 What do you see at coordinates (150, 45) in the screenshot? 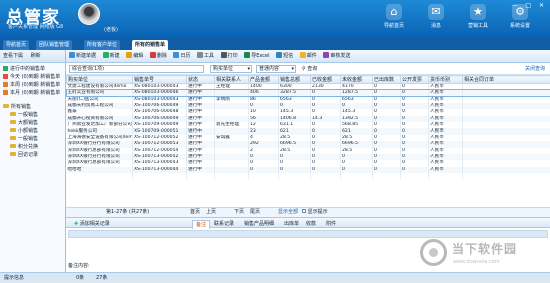
I see `tab-all-sales-orders: 所有的销售单` at bounding box center [150, 45].